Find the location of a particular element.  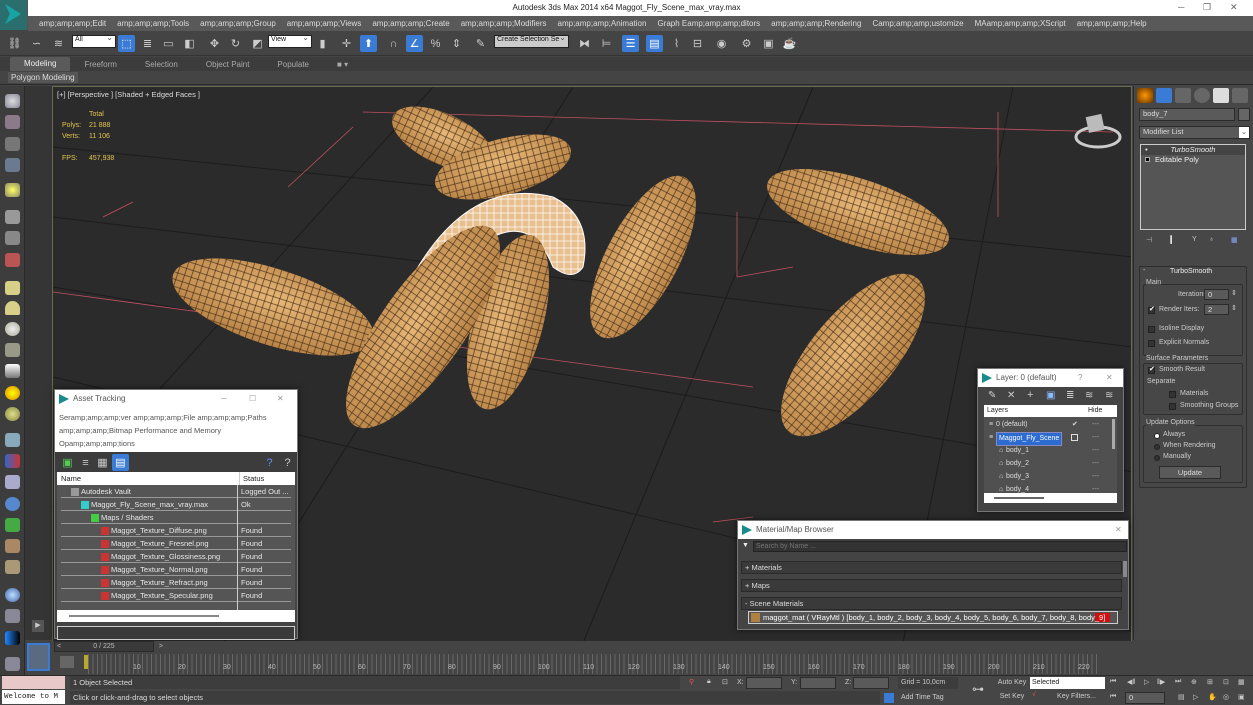

ribbon-options-icon: ■ ▾ is located at coordinates (342, 64).